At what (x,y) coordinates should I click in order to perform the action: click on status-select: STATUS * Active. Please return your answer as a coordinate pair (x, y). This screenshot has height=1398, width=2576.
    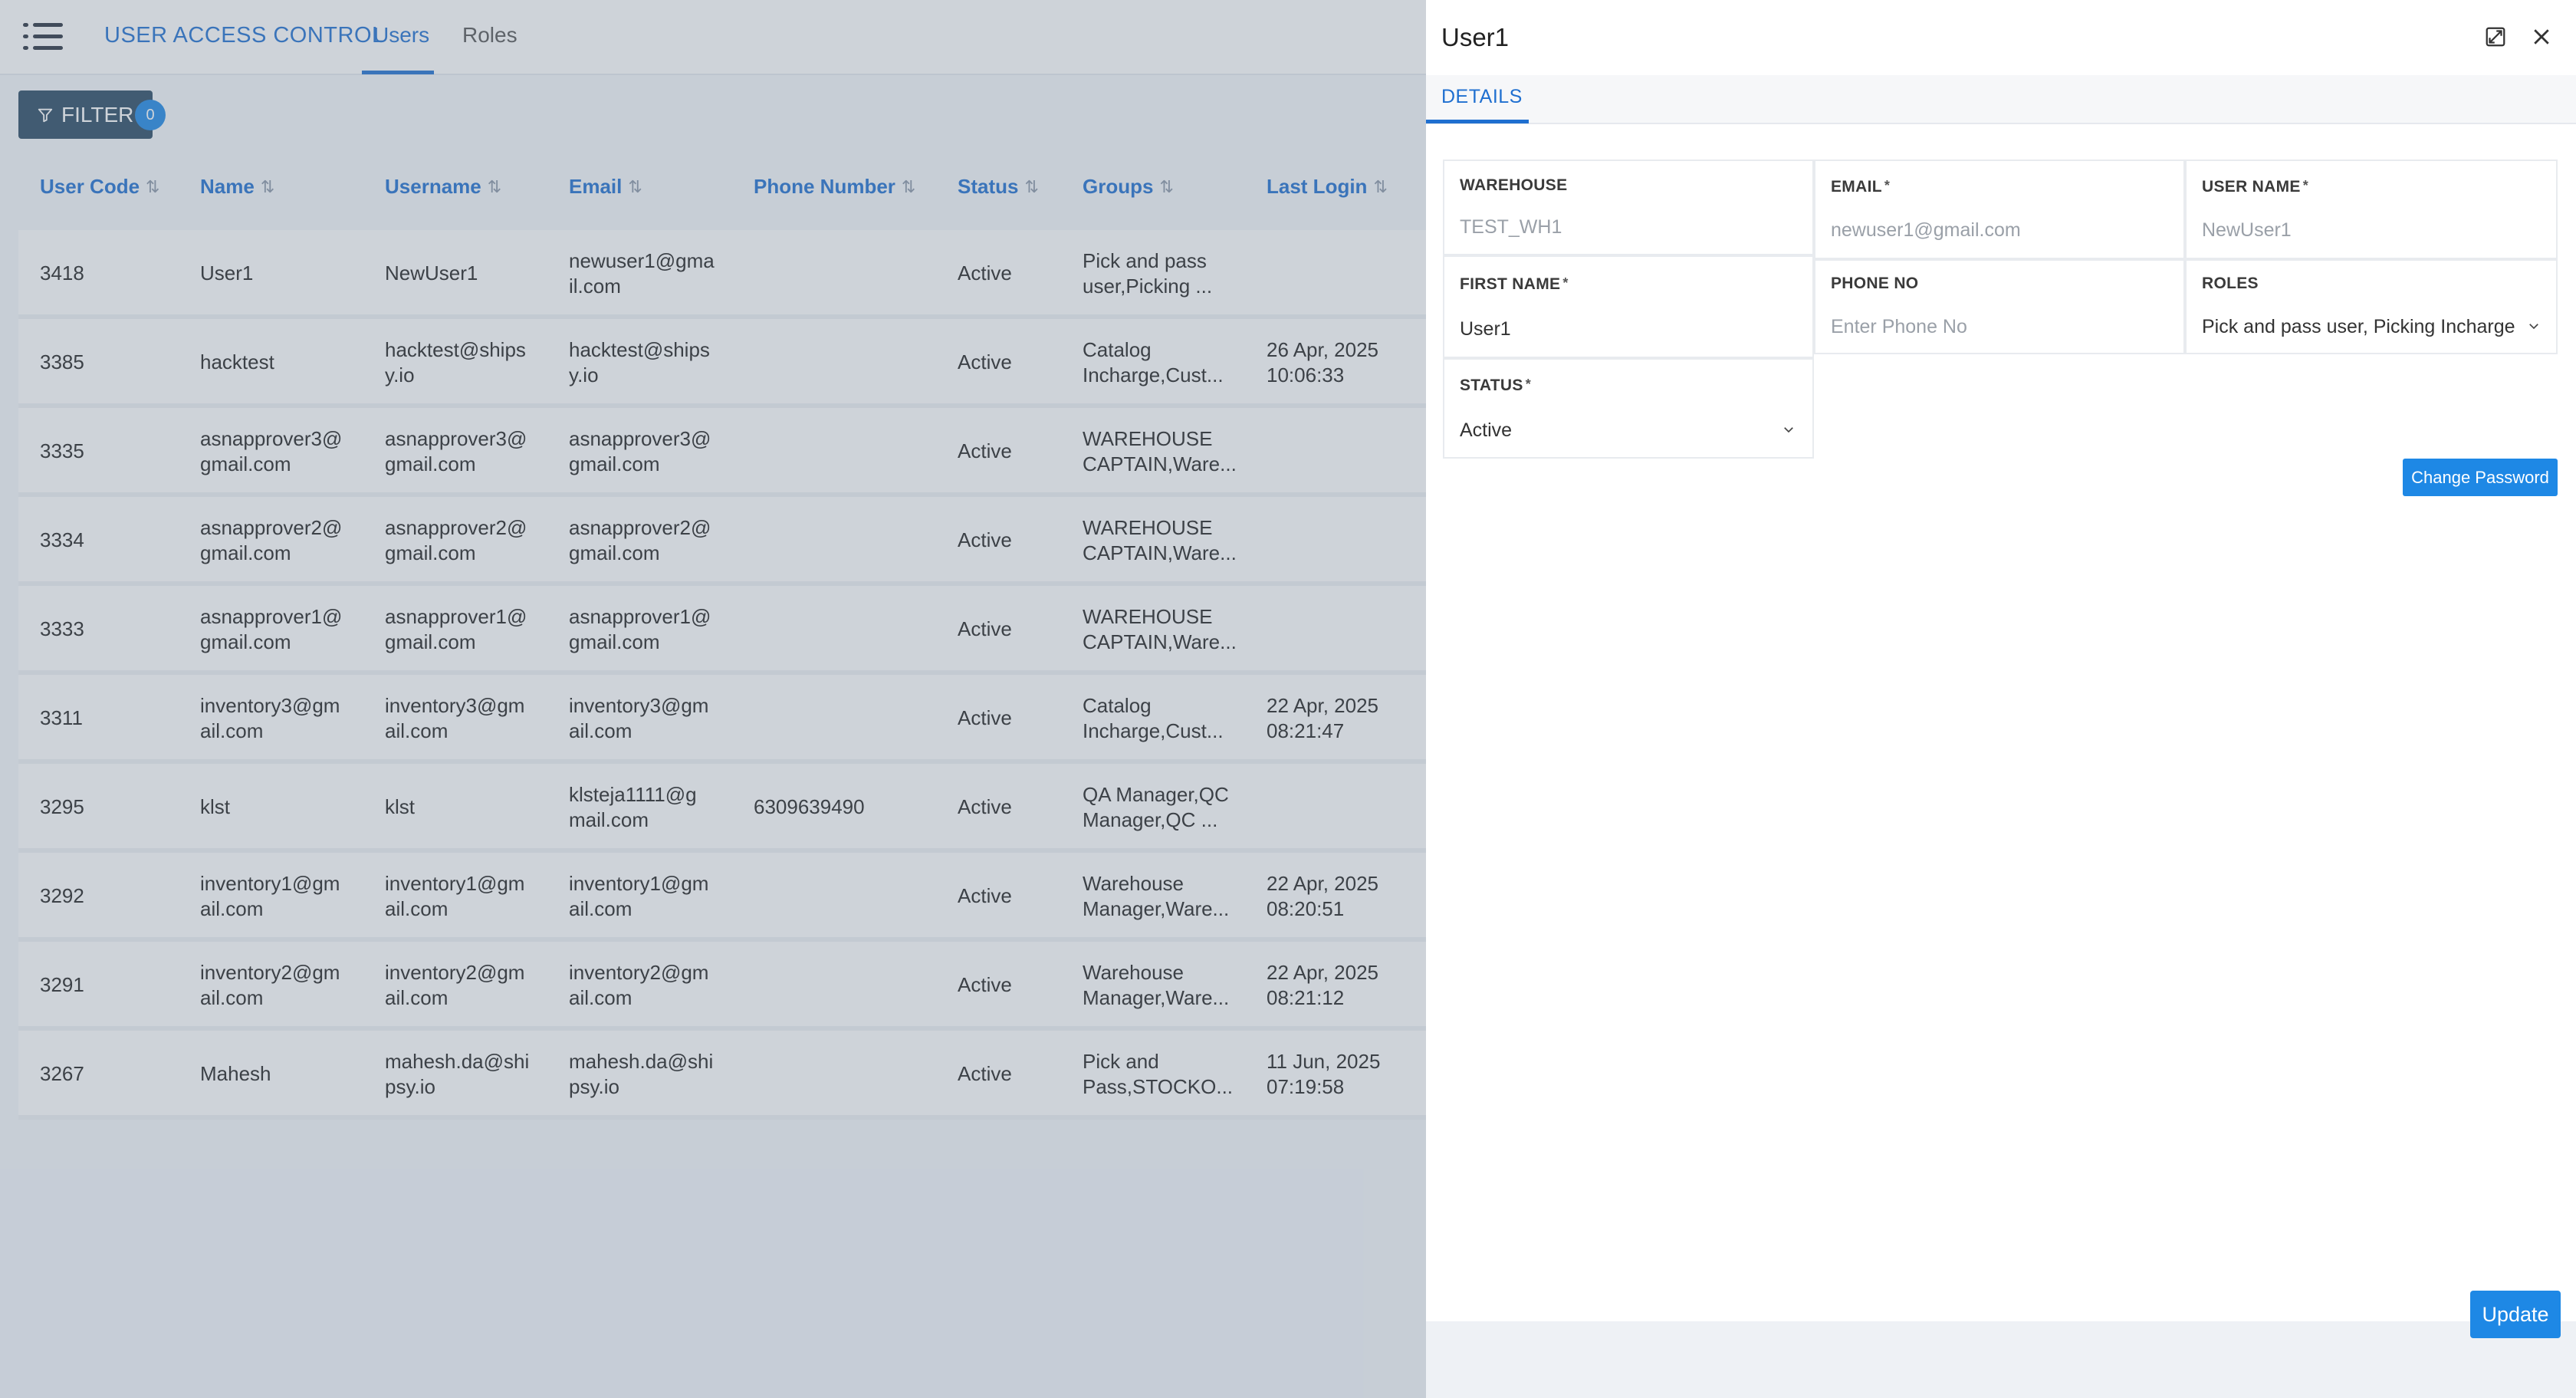
    Looking at the image, I should click on (1628, 408).